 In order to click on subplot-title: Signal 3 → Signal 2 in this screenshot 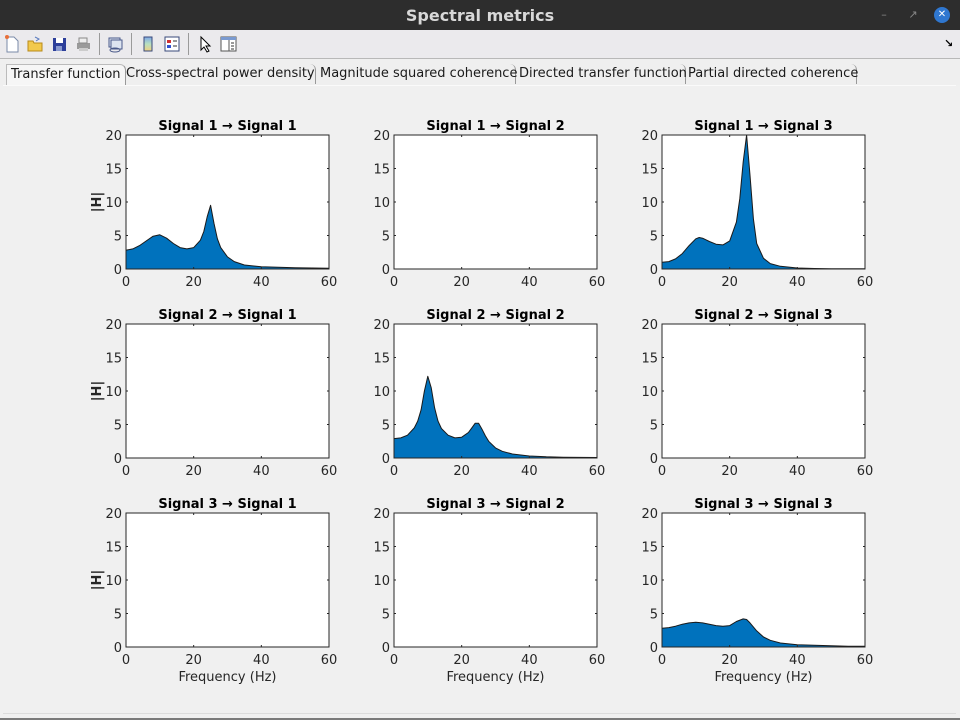, I will do `click(495, 504)`.